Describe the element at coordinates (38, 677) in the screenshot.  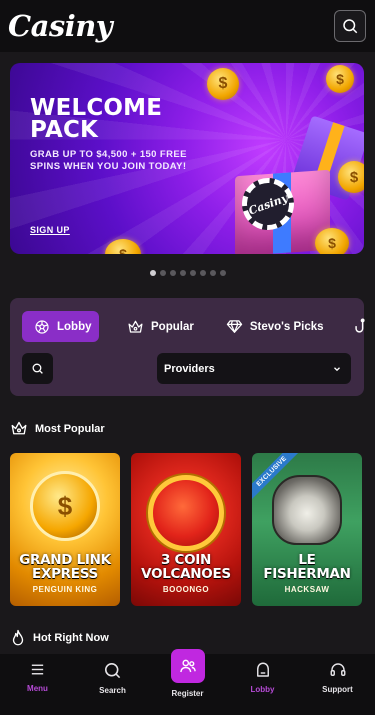
I see `nav-menu: Menu` at that location.